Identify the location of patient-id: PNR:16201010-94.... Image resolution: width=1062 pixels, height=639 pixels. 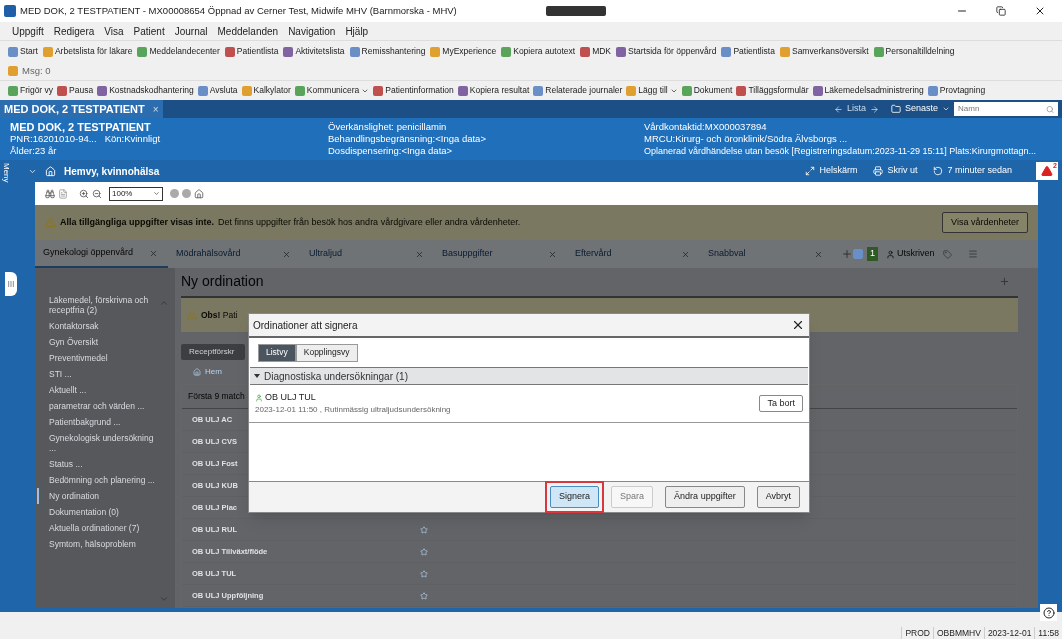
(53, 139).